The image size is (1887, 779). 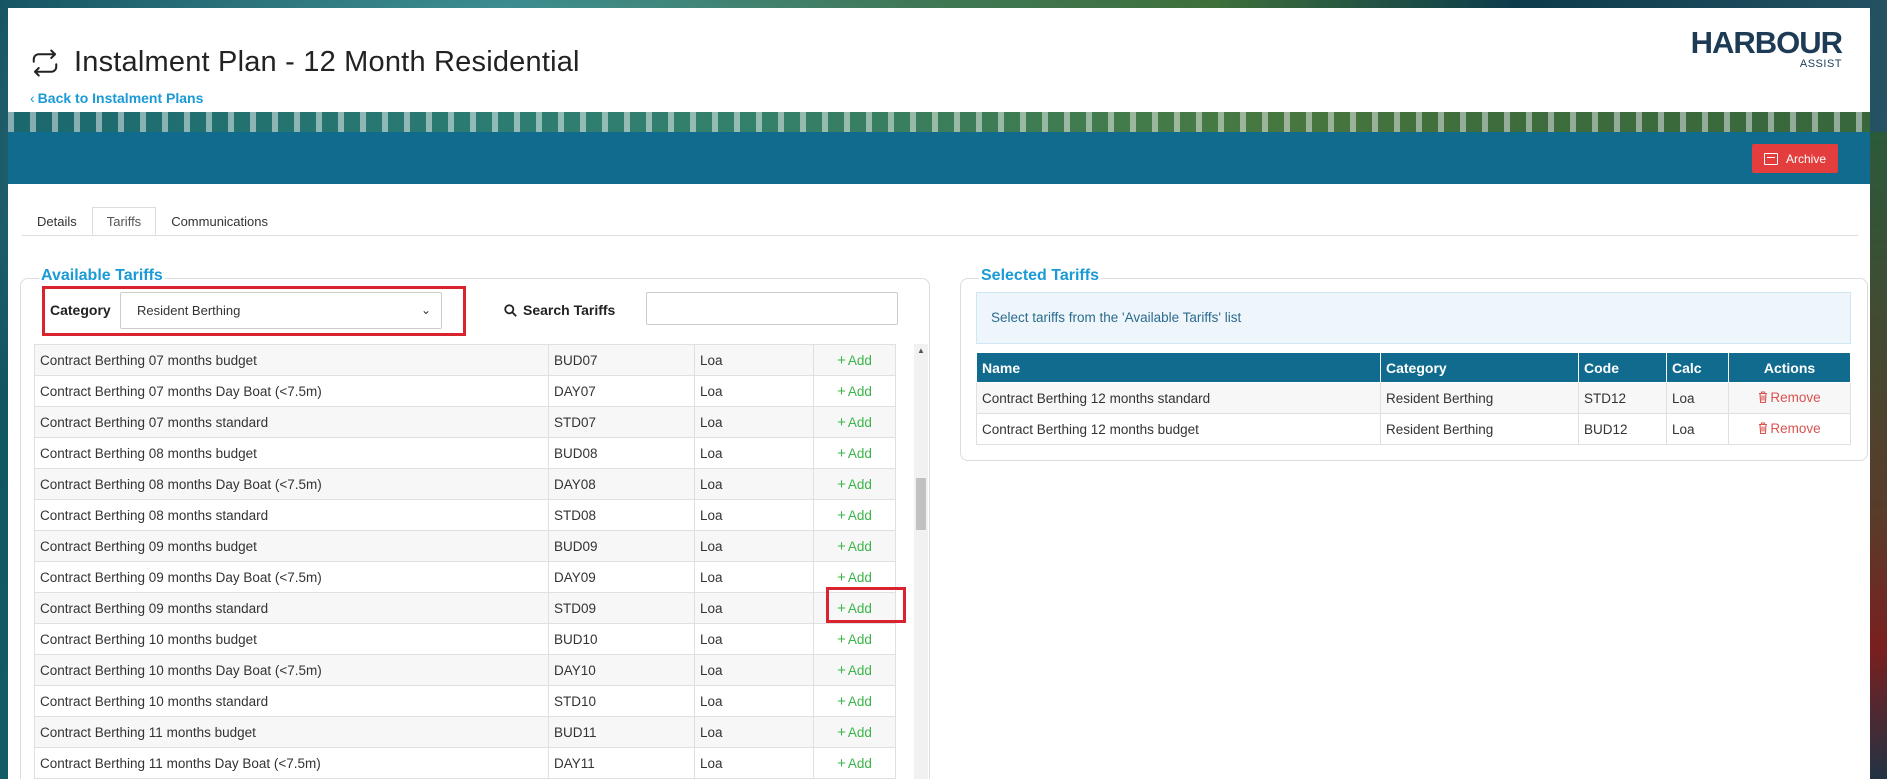 What do you see at coordinates (1697, 367) in the screenshot?
I see `col-header-calc: Calc` at bounding box center [1697, 367].